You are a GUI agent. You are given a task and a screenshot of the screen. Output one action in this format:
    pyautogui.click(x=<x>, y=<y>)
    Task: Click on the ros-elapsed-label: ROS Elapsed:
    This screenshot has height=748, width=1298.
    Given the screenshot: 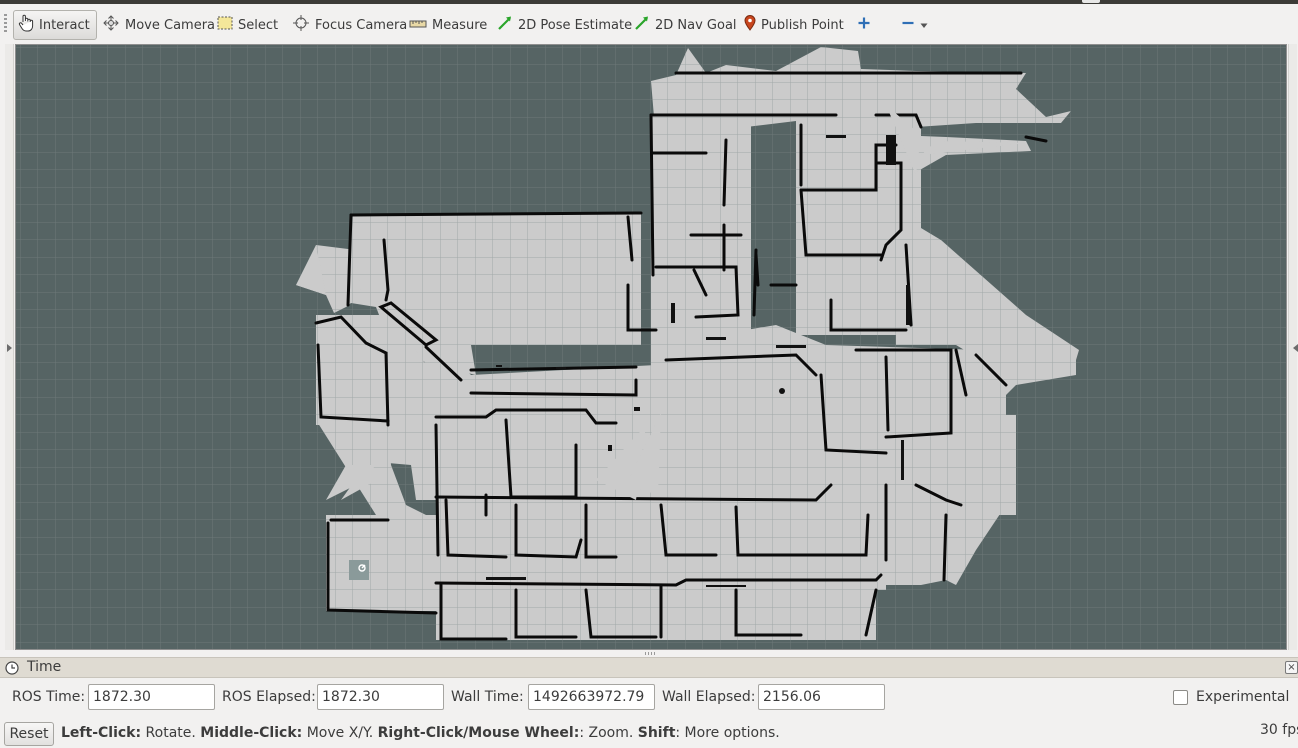 What is the action you would take?
    pyautogui.click(x=269, y=697)
    